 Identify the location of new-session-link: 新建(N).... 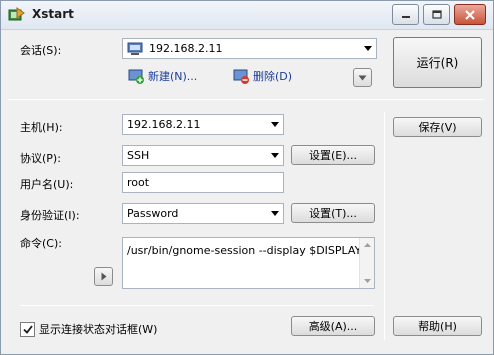
(162, 76).